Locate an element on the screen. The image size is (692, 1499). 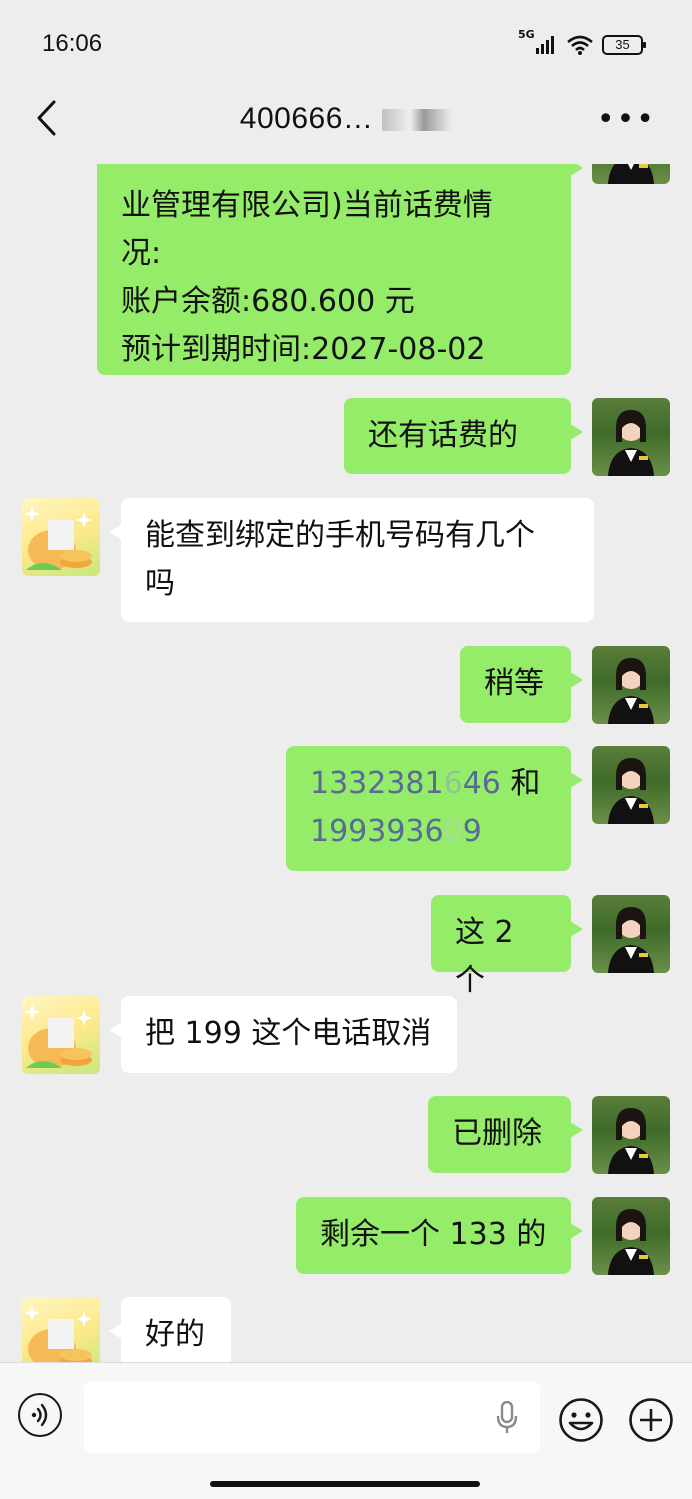
microphone-icon is located at coordinates (507, 1418).